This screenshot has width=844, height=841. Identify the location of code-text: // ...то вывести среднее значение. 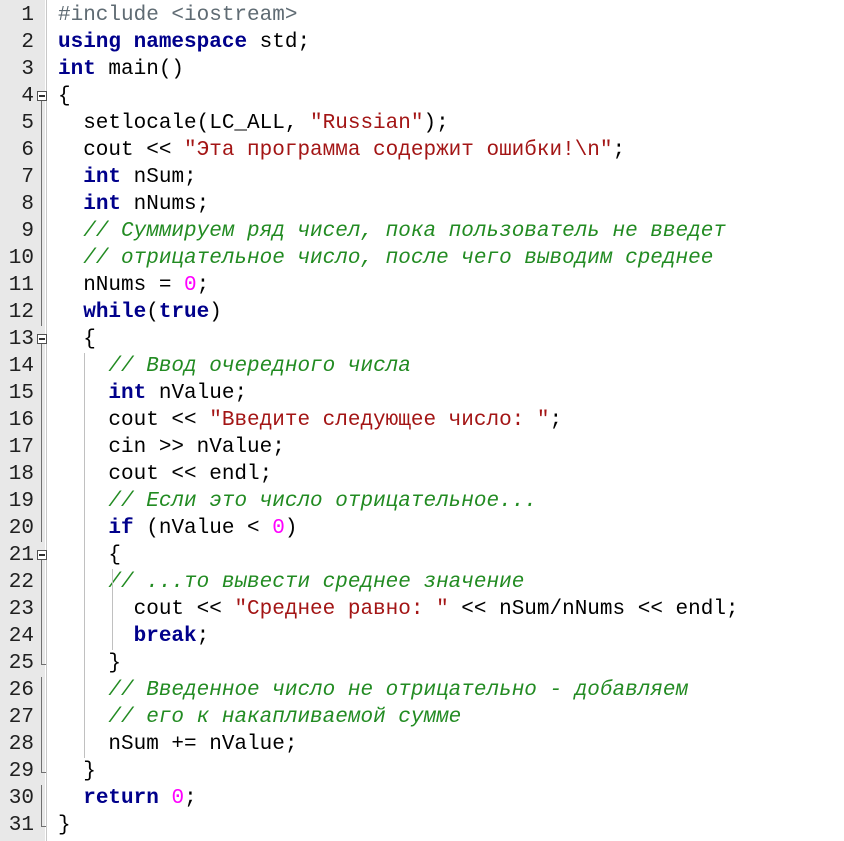
(291, 582).